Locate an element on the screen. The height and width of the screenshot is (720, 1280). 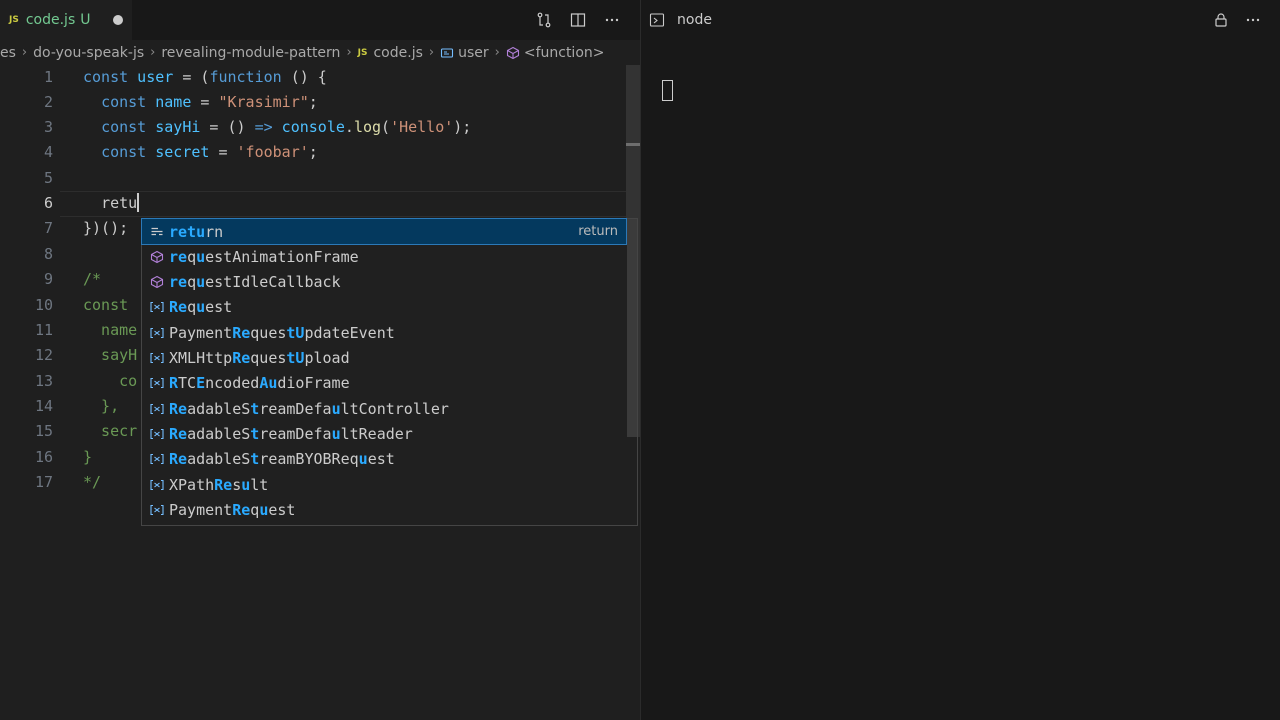
suggestion-item: return return is located at coordinates (384, 231).